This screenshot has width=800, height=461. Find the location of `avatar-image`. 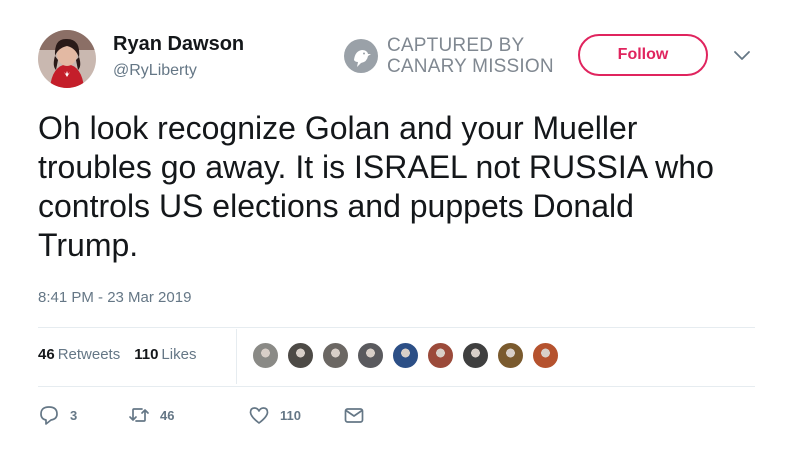

avatar-image is located at coordinates (67, 59).